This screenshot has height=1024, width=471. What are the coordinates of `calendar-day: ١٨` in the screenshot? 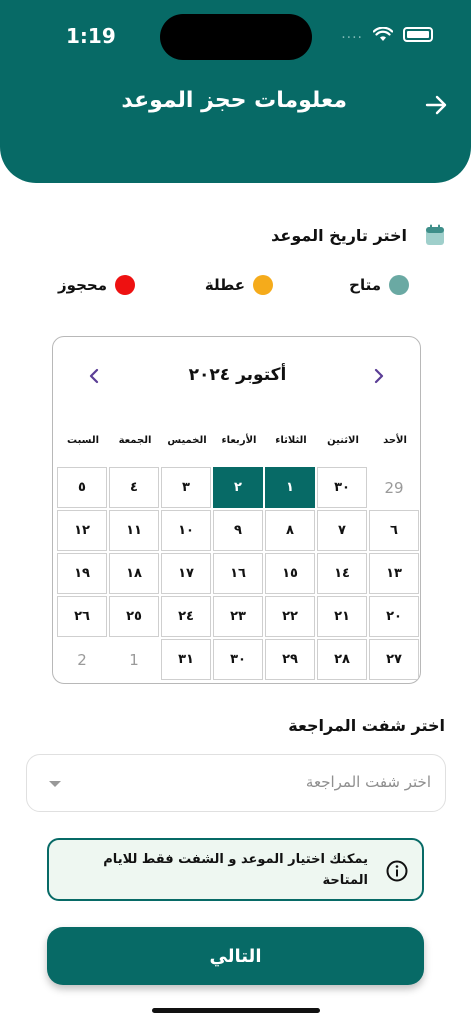 It's located at (134, 573).